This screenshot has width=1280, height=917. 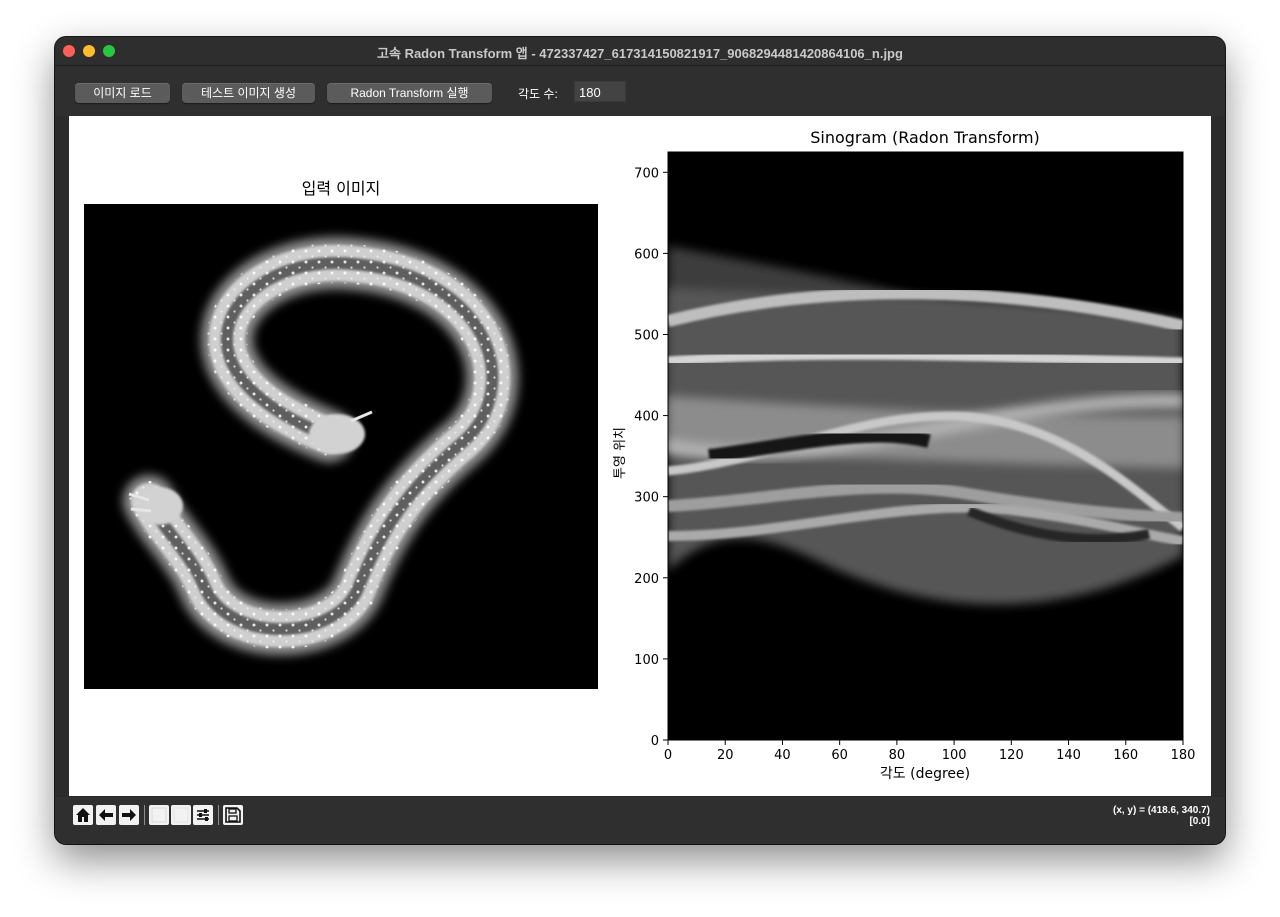 I want to click on x-tick-label: 0, so click(x=668, y=755).